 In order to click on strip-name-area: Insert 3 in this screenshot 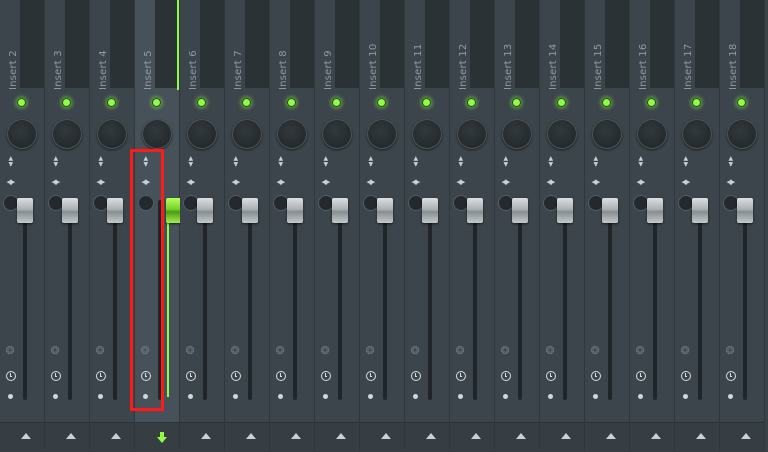, I will do `click(67, 45)`.